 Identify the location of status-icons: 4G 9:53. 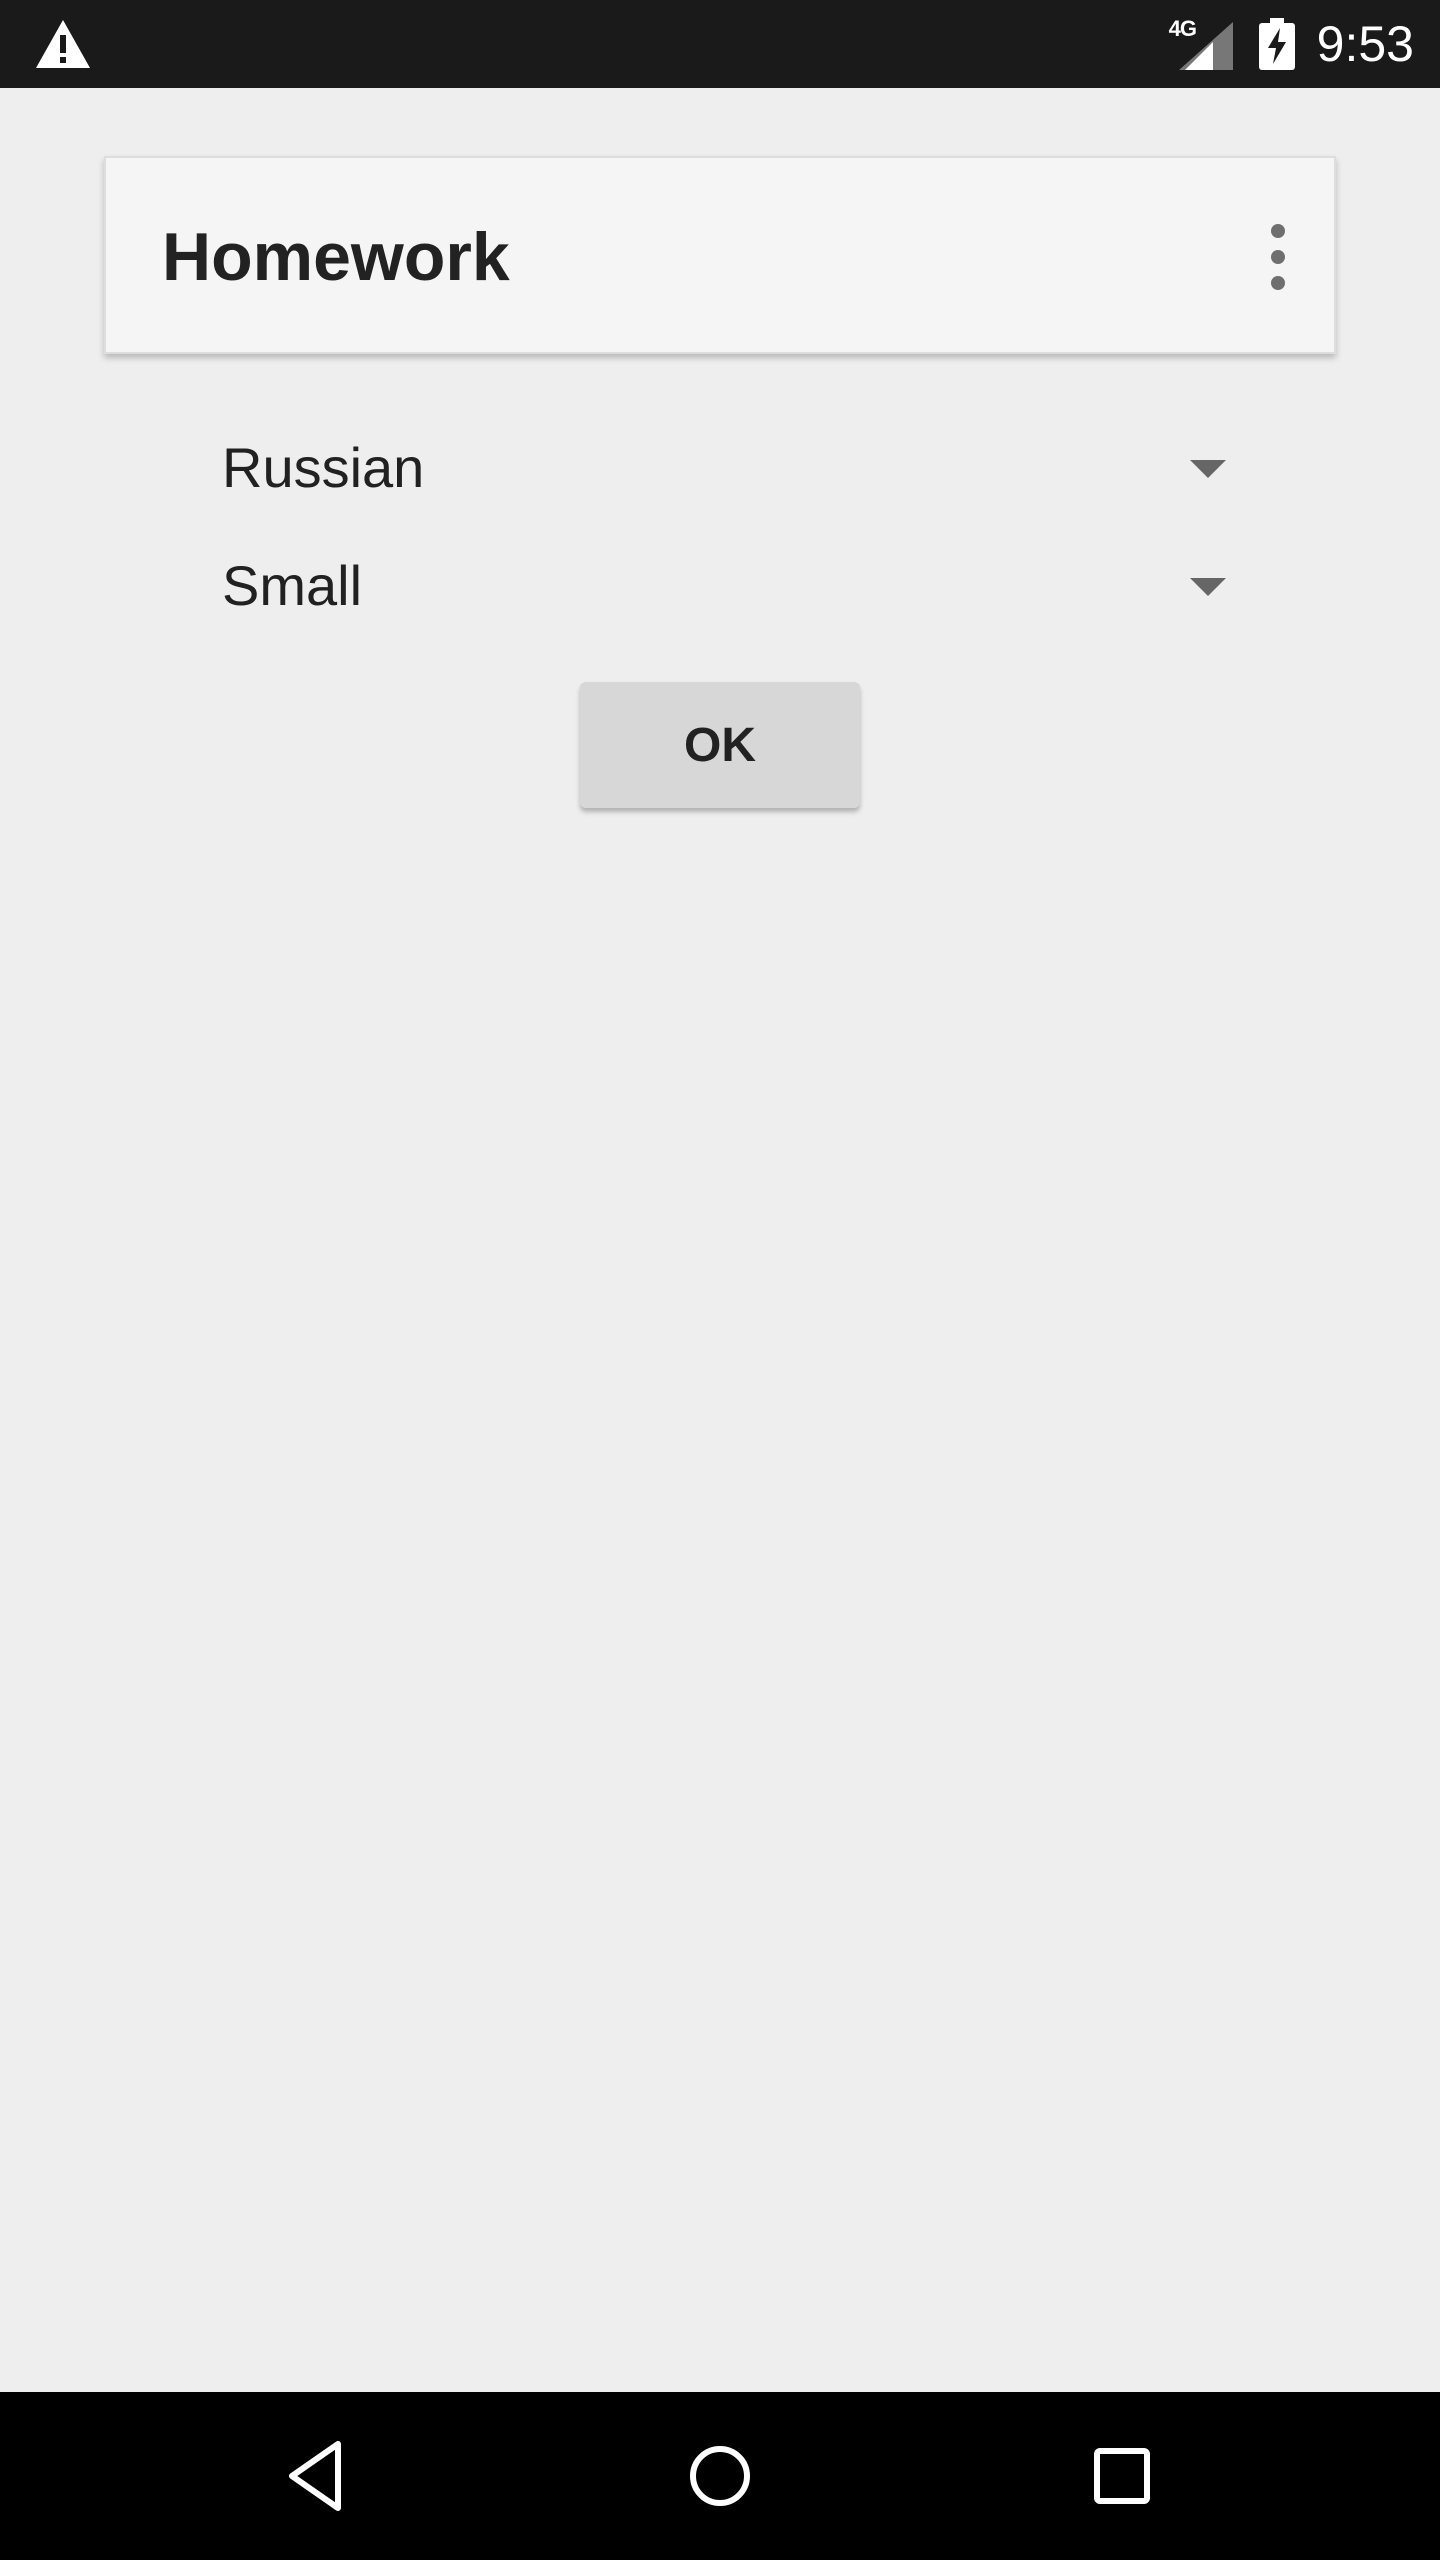
(1291, 44).